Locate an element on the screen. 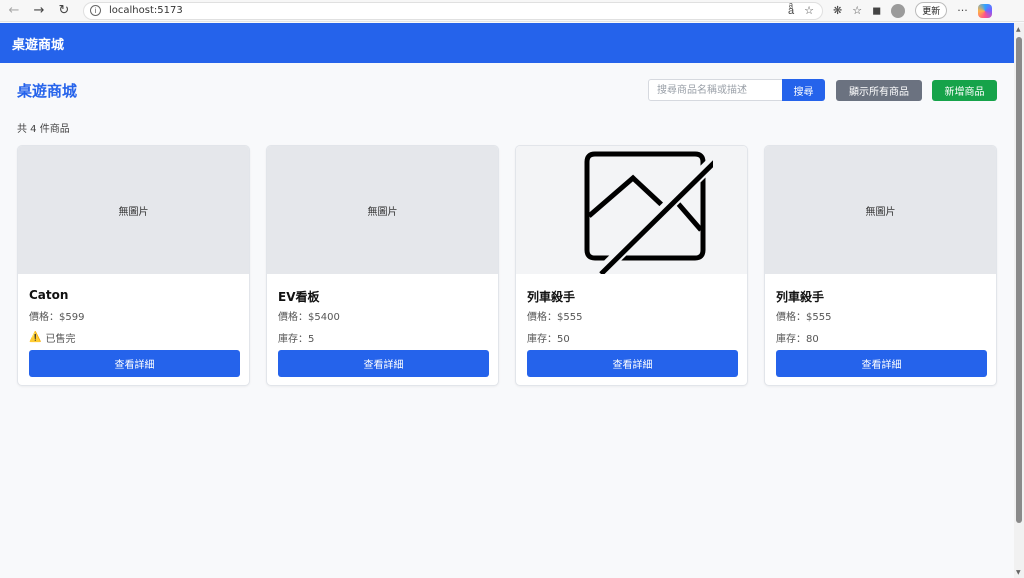 The width and height of the screenshot is (1024, 578). favorite-star-icon: ☆ is located at coordinates (809, 10).